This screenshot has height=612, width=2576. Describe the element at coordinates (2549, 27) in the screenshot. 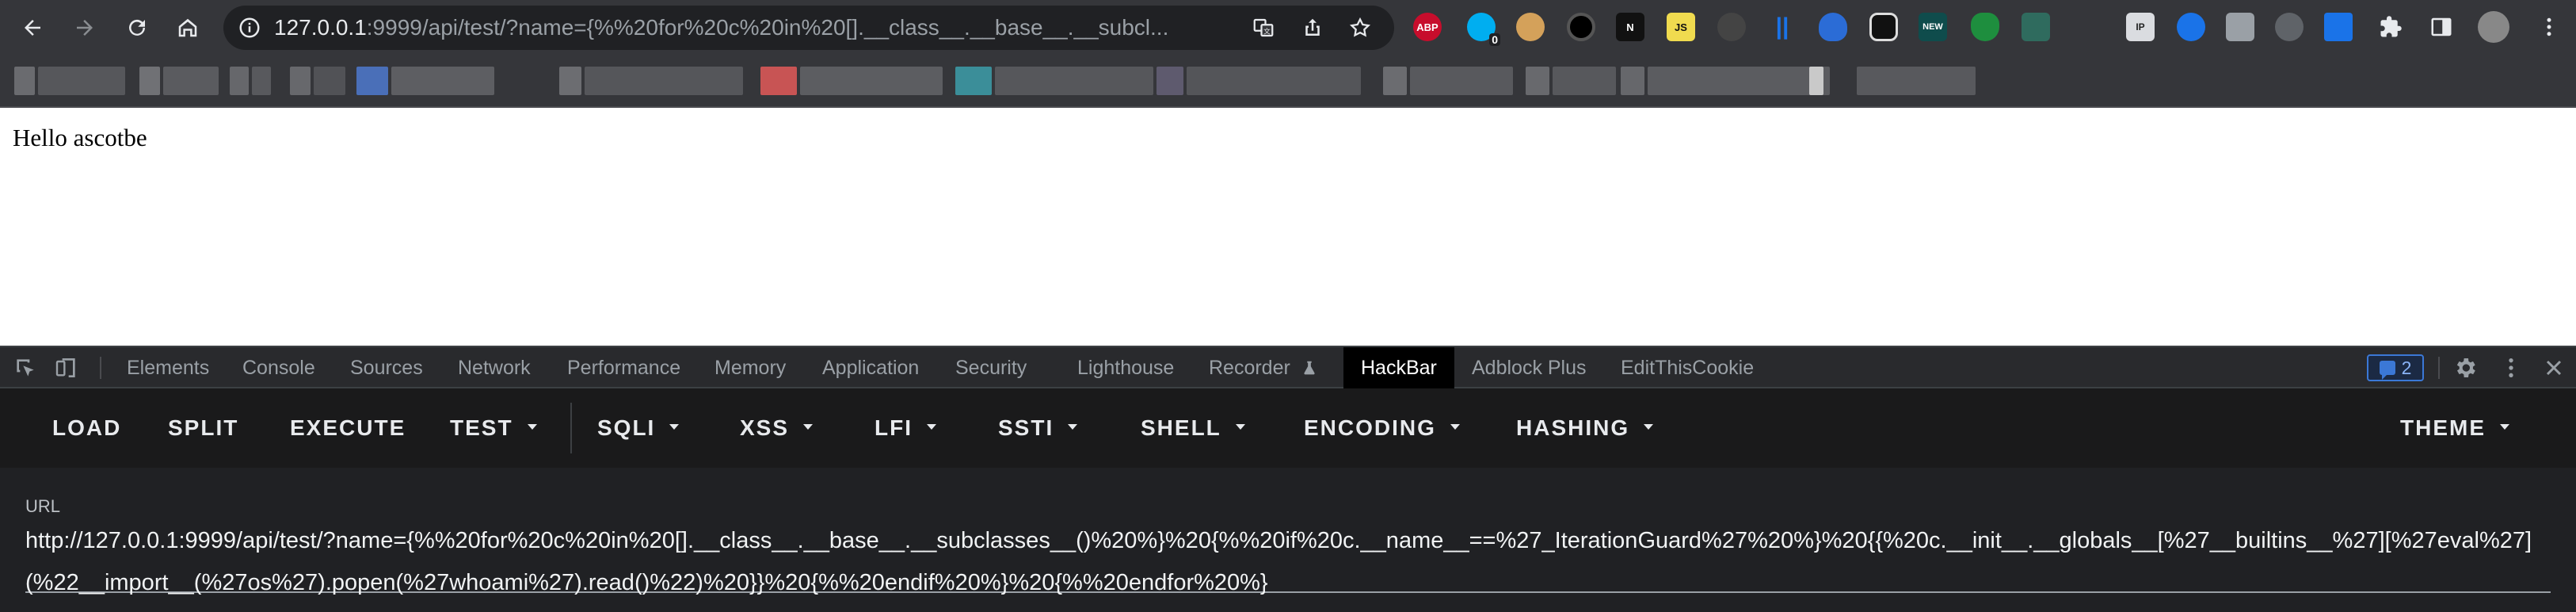

I see `kebab-menu-icon` at that location.